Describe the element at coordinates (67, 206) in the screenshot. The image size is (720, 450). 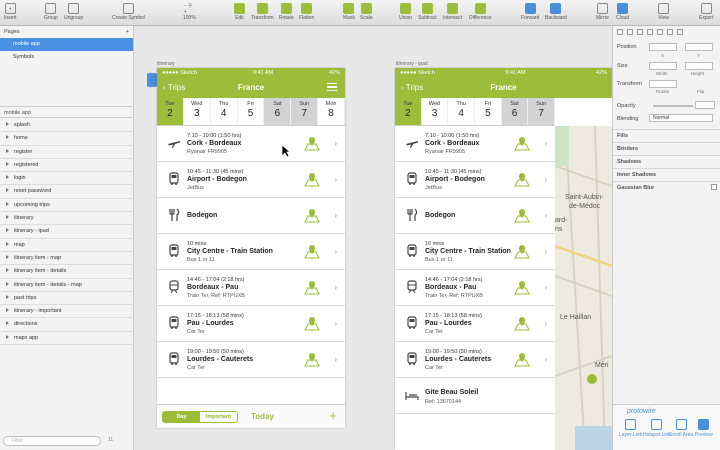
I see `layer-item: upcoming trips` at that location.